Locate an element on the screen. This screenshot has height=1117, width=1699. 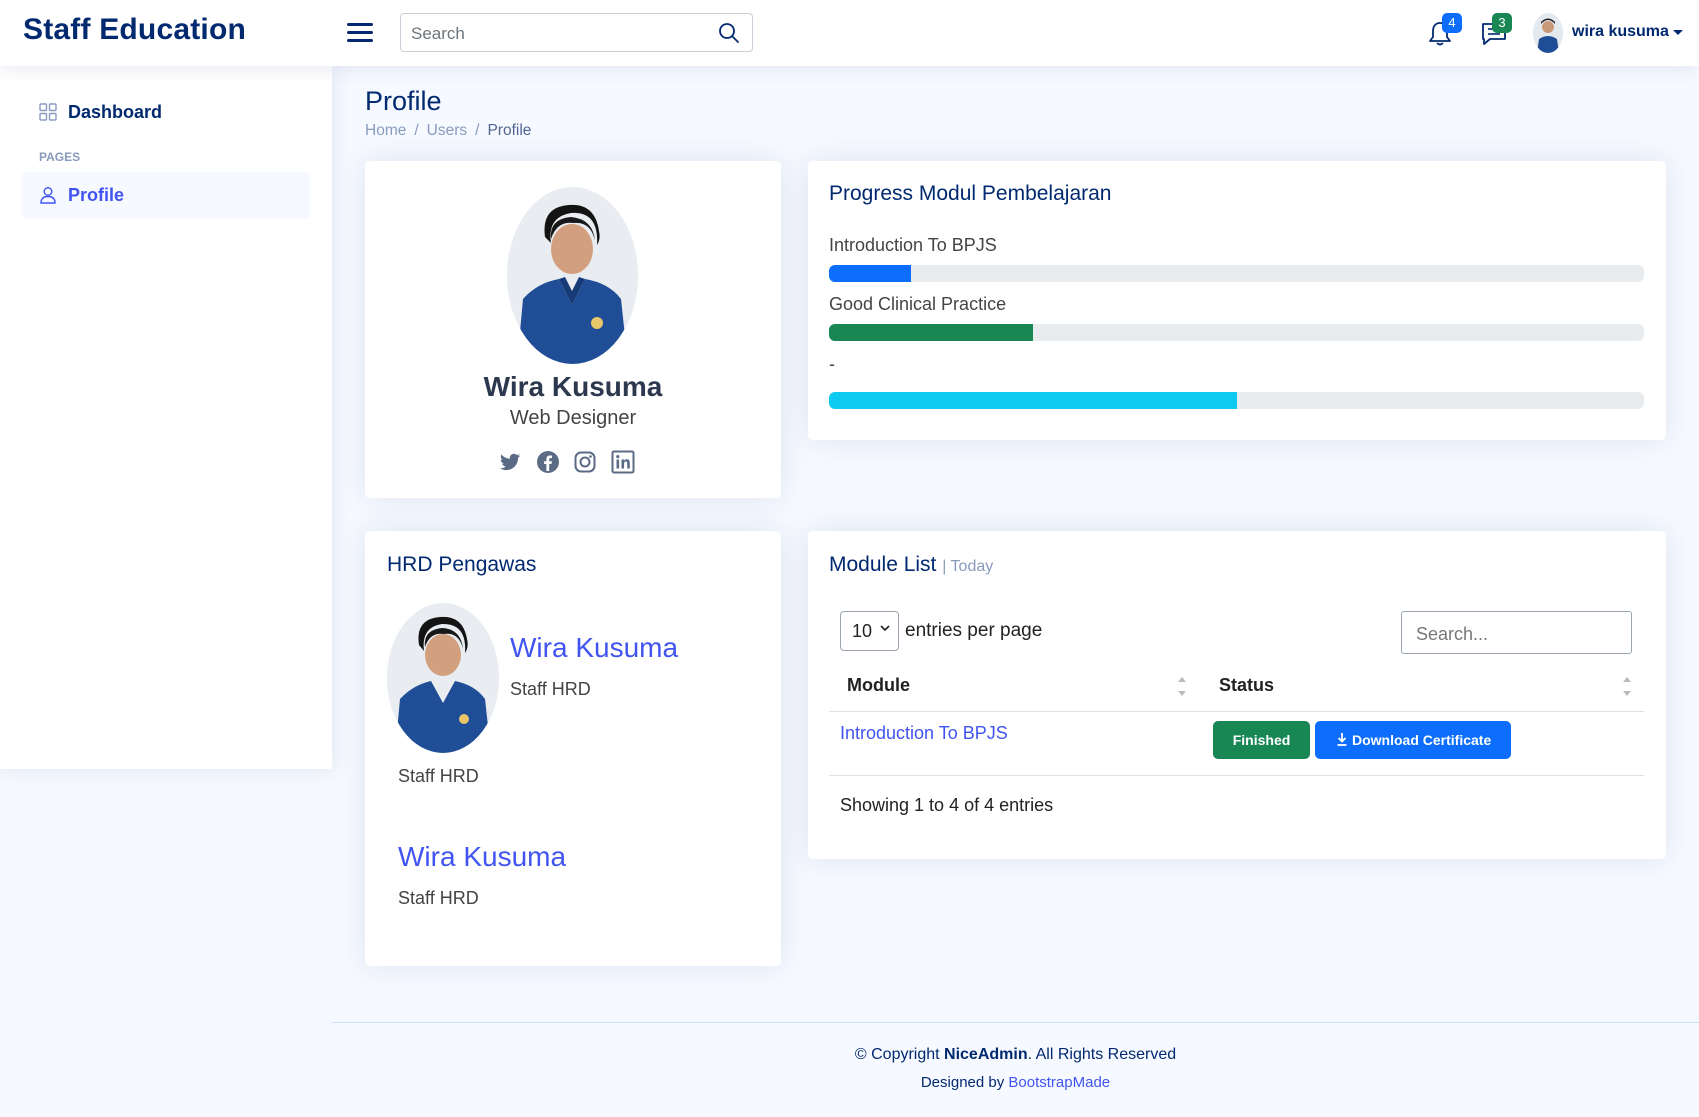
entries-per-page-select: 10 is located at coordinates (869, 631).